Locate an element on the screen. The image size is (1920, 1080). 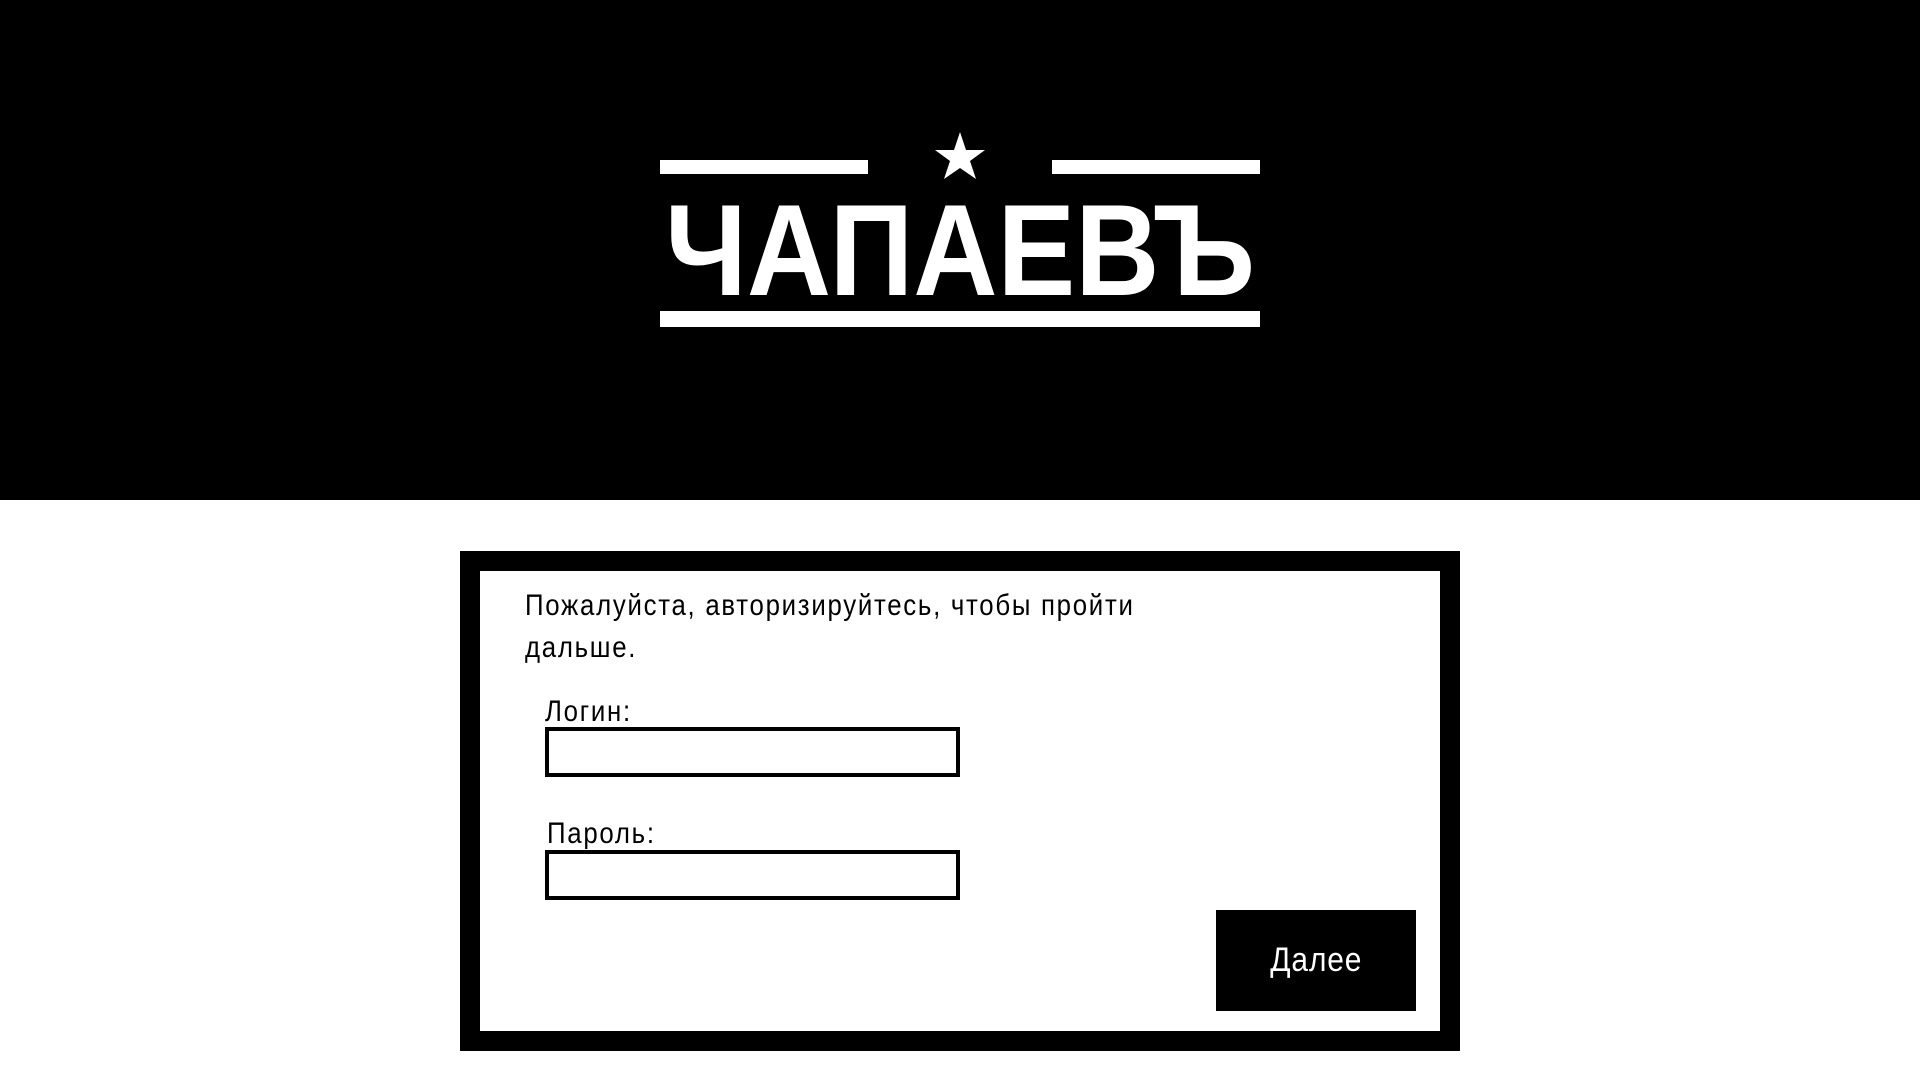
star-icon is located at coordinates (960, 155).